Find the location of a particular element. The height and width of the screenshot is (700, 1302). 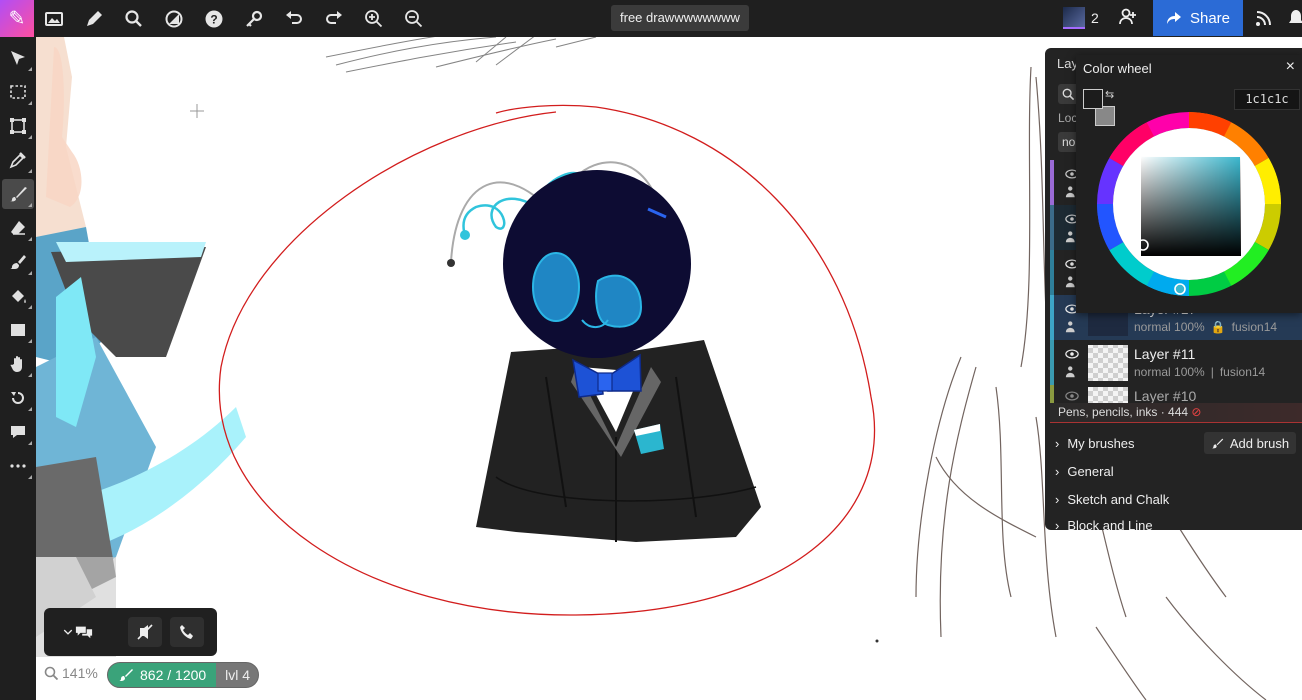

color-wheel-popup: Color wheel × ⇆ 1c1c1c is located at coordinates (1189, 184).